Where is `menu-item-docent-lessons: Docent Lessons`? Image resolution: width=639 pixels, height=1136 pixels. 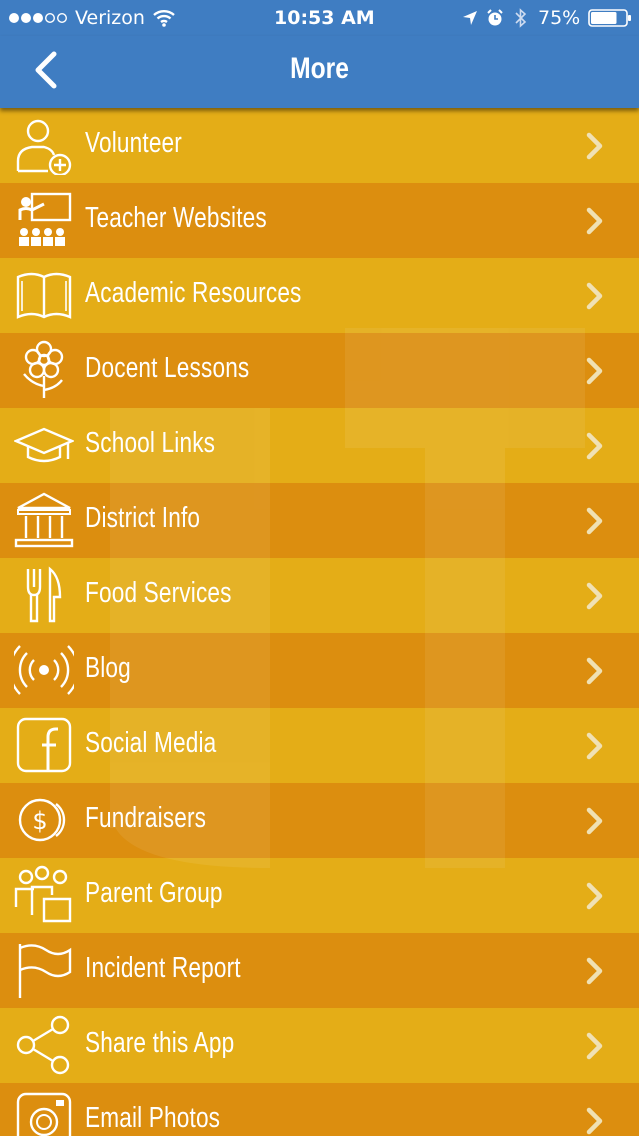
menu-item-docent-lessons: Docent Lessons is located at coordinates (319, 370).